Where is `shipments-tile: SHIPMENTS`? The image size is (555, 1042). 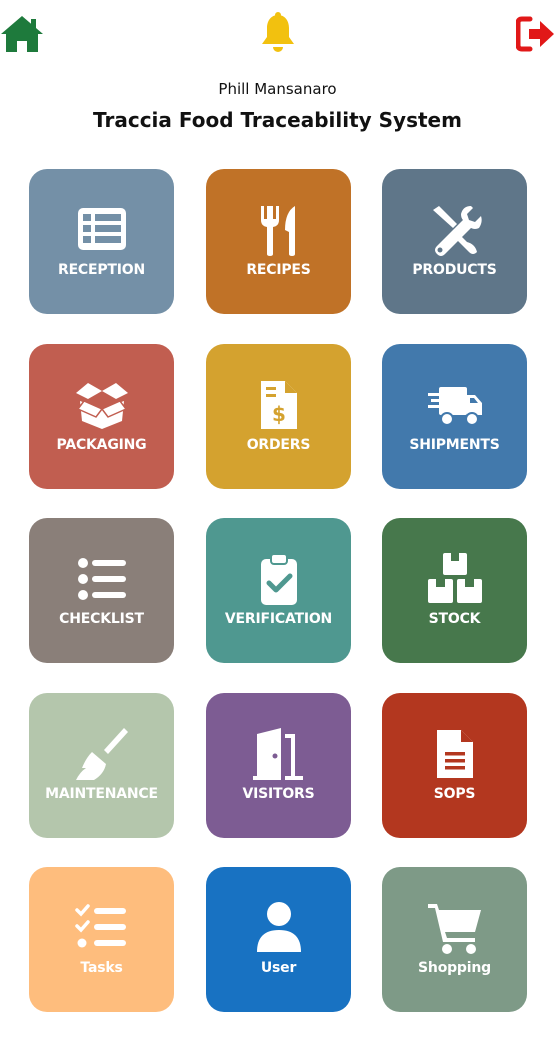 shipments-tile: SHIPMENTS is located at coordinates (454, 416).